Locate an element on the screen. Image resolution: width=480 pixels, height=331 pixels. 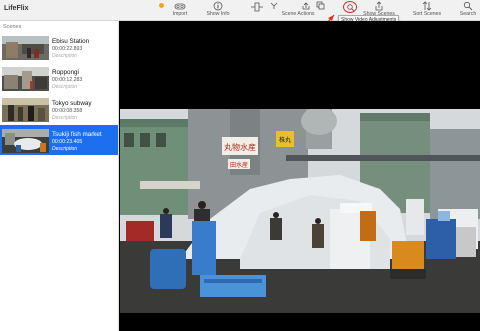
market-sign: 田水産 is located at coordinates (239, 165).